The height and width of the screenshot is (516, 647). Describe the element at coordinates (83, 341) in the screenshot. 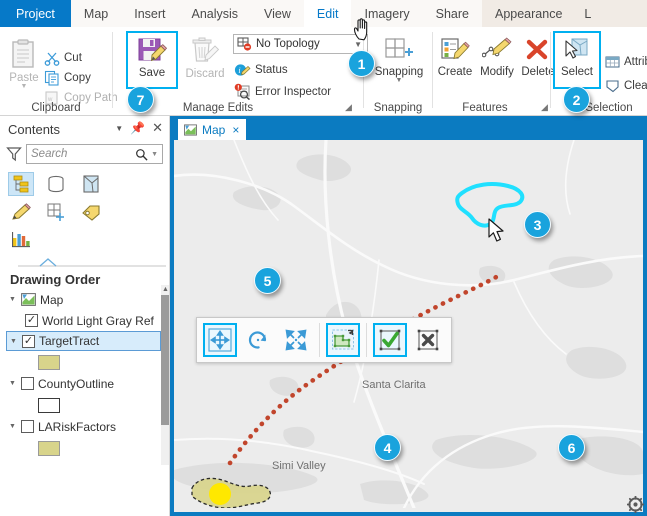

I see `tree-item-targettract: ▼ ✓ TargetTract` at that location.